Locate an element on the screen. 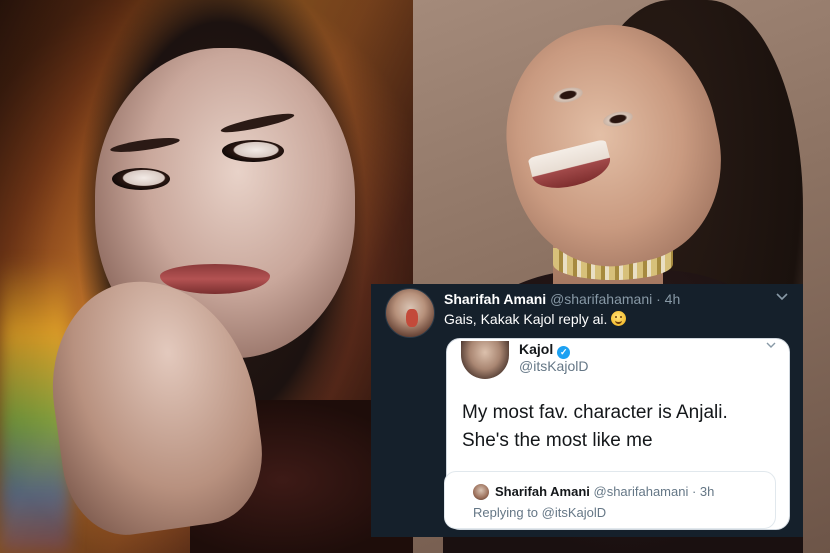  tweet-header: Sharifah Amani @sharifahamani · 4h is located at coordinates (562, 299).